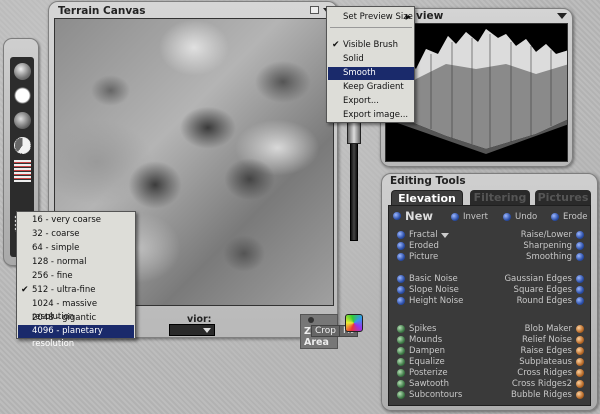  I want to click on gaussian-edges-button: Gaussian Edges, so click(546, 279).